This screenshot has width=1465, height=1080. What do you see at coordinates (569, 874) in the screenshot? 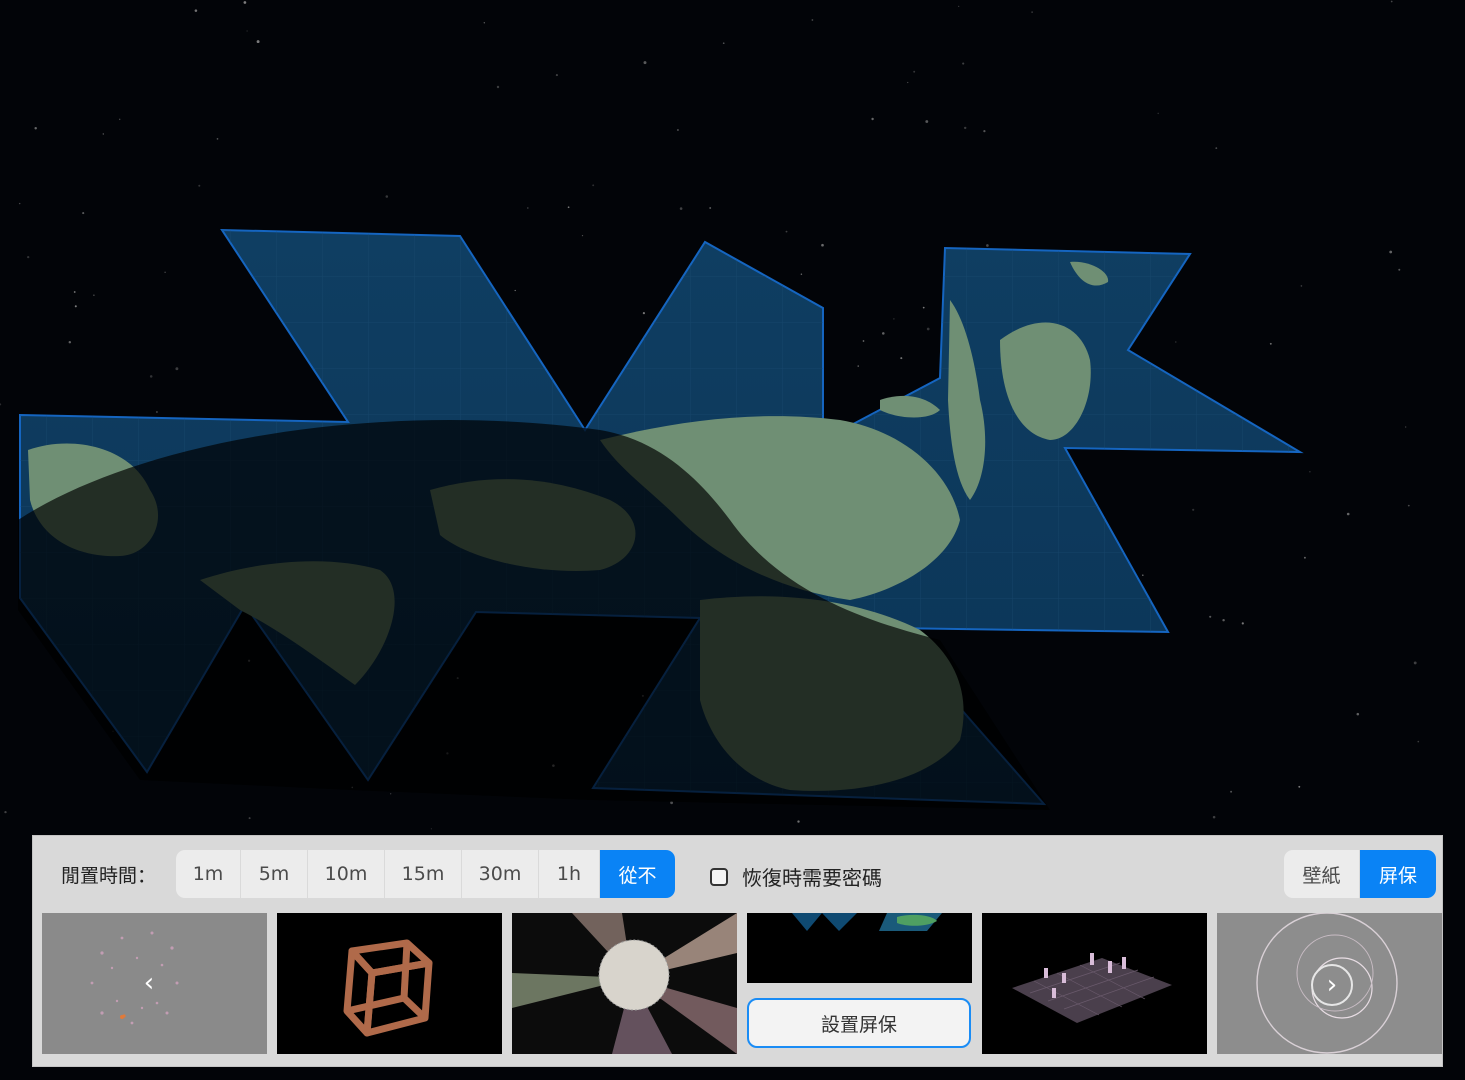
I see `idle-option-1h: 1h` at bounding box center [569, 874].